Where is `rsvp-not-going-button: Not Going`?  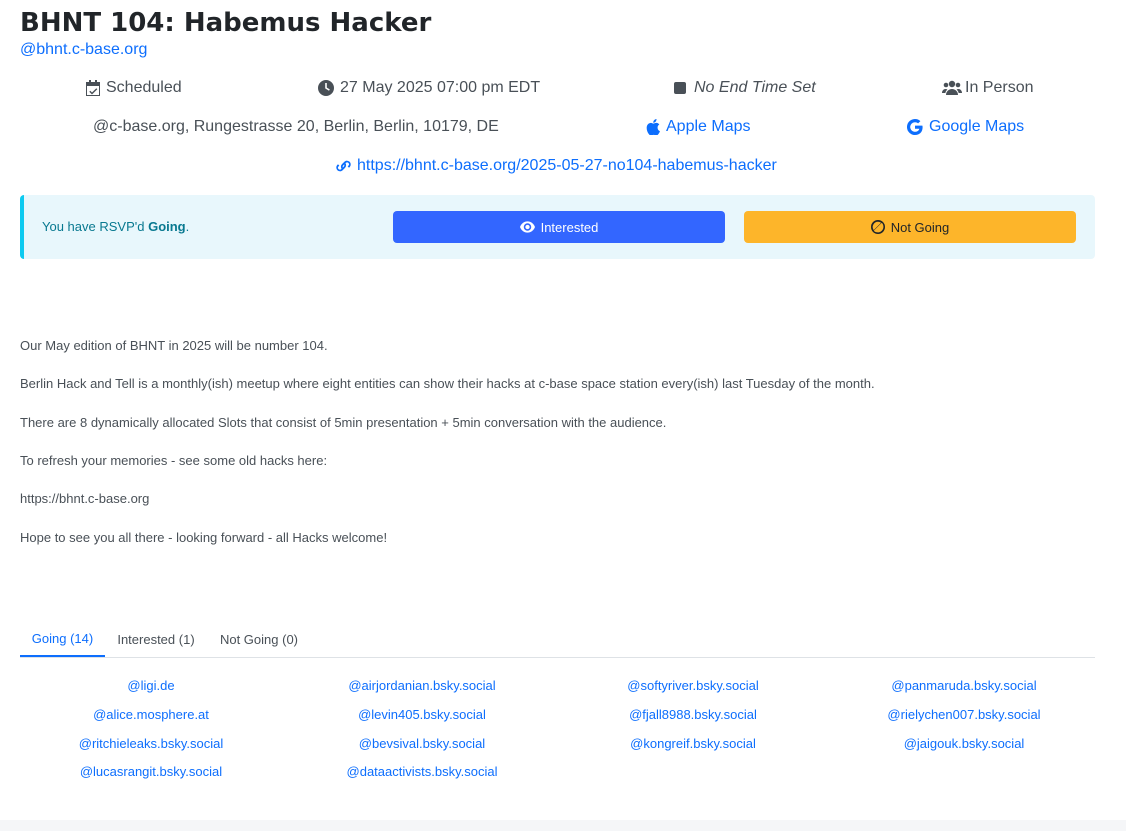 rsvp-not-going-button: Not Going is located at coordinates (910, 227).